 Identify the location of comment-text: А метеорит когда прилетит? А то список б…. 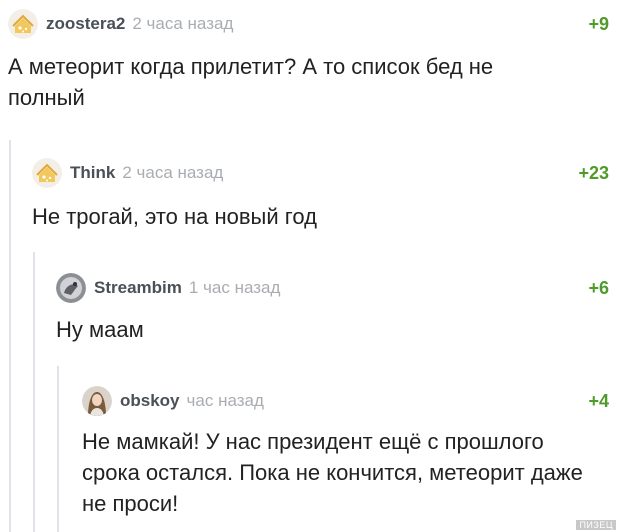
(251, 82).